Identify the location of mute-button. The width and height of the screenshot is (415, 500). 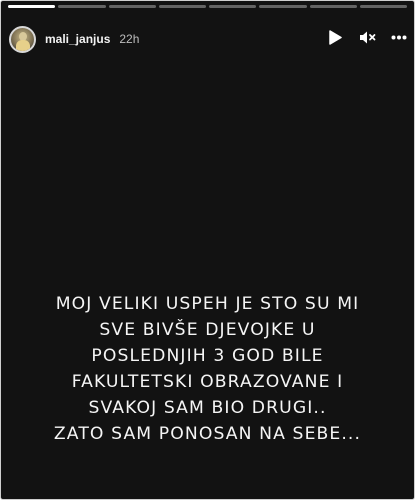
(367, 37).